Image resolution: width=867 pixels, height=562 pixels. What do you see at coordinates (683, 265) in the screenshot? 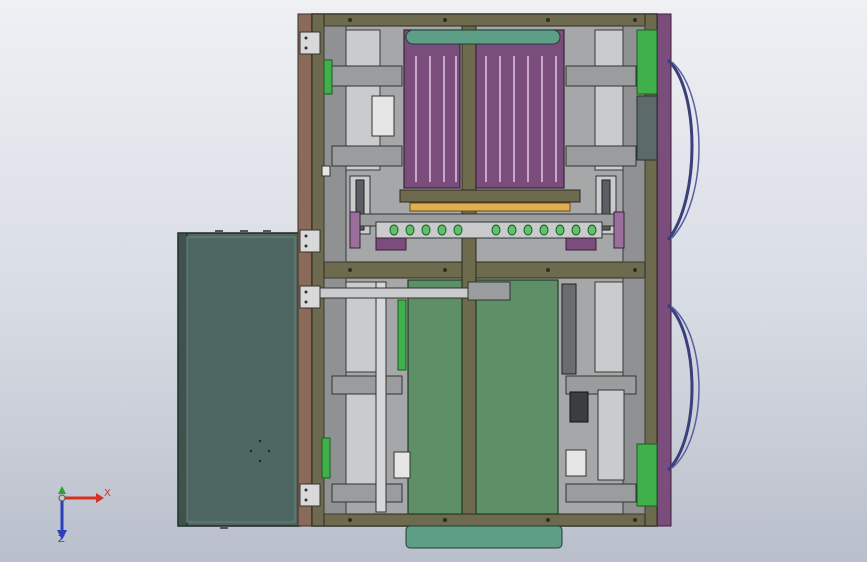
I see `cable-loops` at bounding box center [683, 265].